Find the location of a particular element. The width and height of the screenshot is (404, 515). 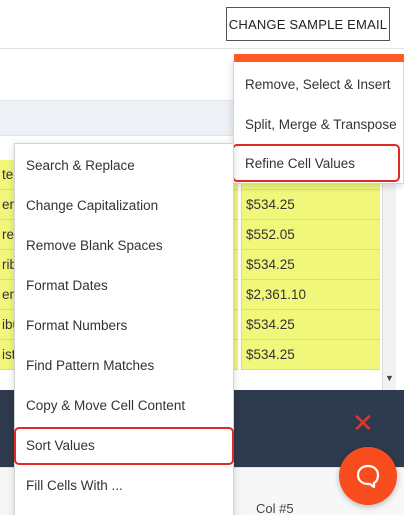

close-icon: ✕ is located at coordinates (363, 423).